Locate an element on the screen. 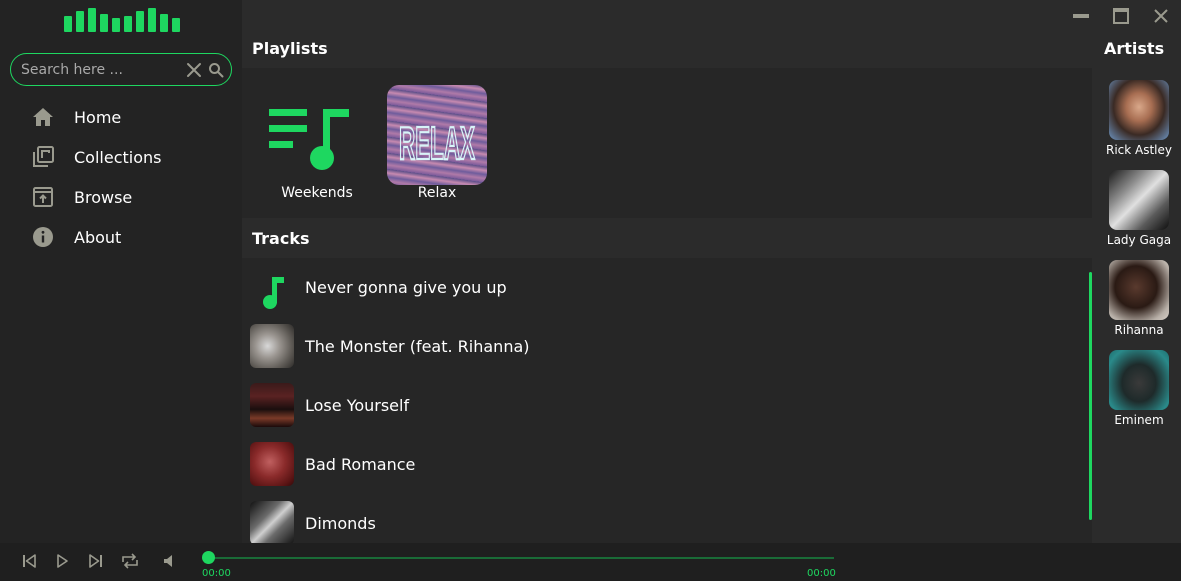 The image size is (1181, 581). artist-name: Rihanna is located at coordinates (1139, 330).